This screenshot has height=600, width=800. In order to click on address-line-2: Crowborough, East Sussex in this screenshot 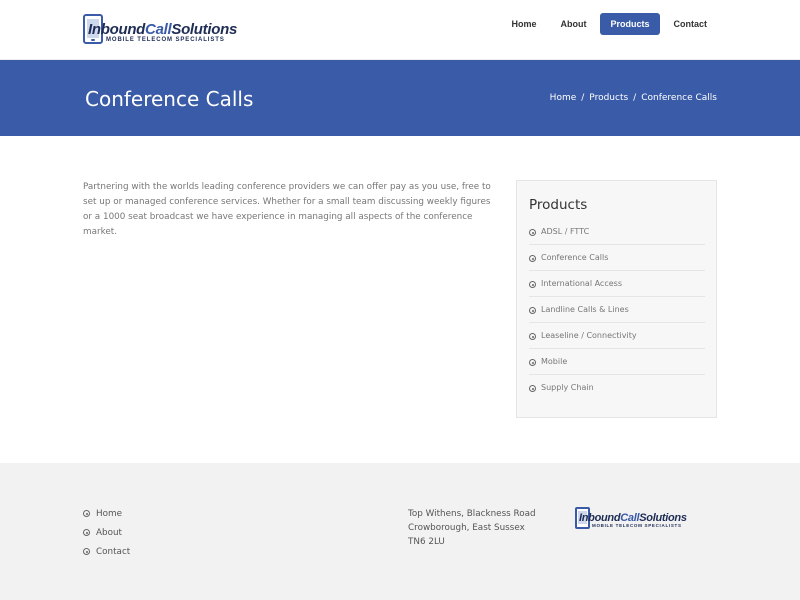, I will do `click(466, 528)`.